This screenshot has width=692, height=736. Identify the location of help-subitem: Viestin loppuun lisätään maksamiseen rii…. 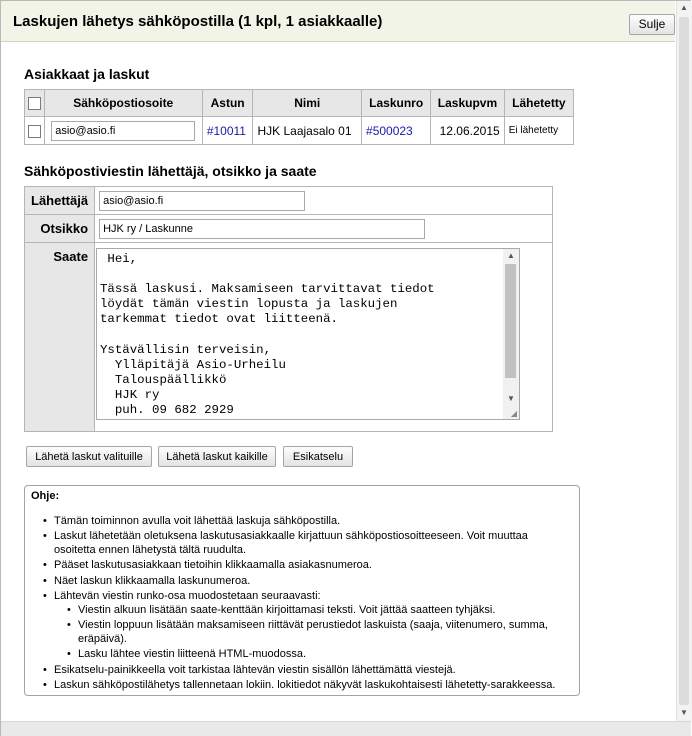
(309, 632).